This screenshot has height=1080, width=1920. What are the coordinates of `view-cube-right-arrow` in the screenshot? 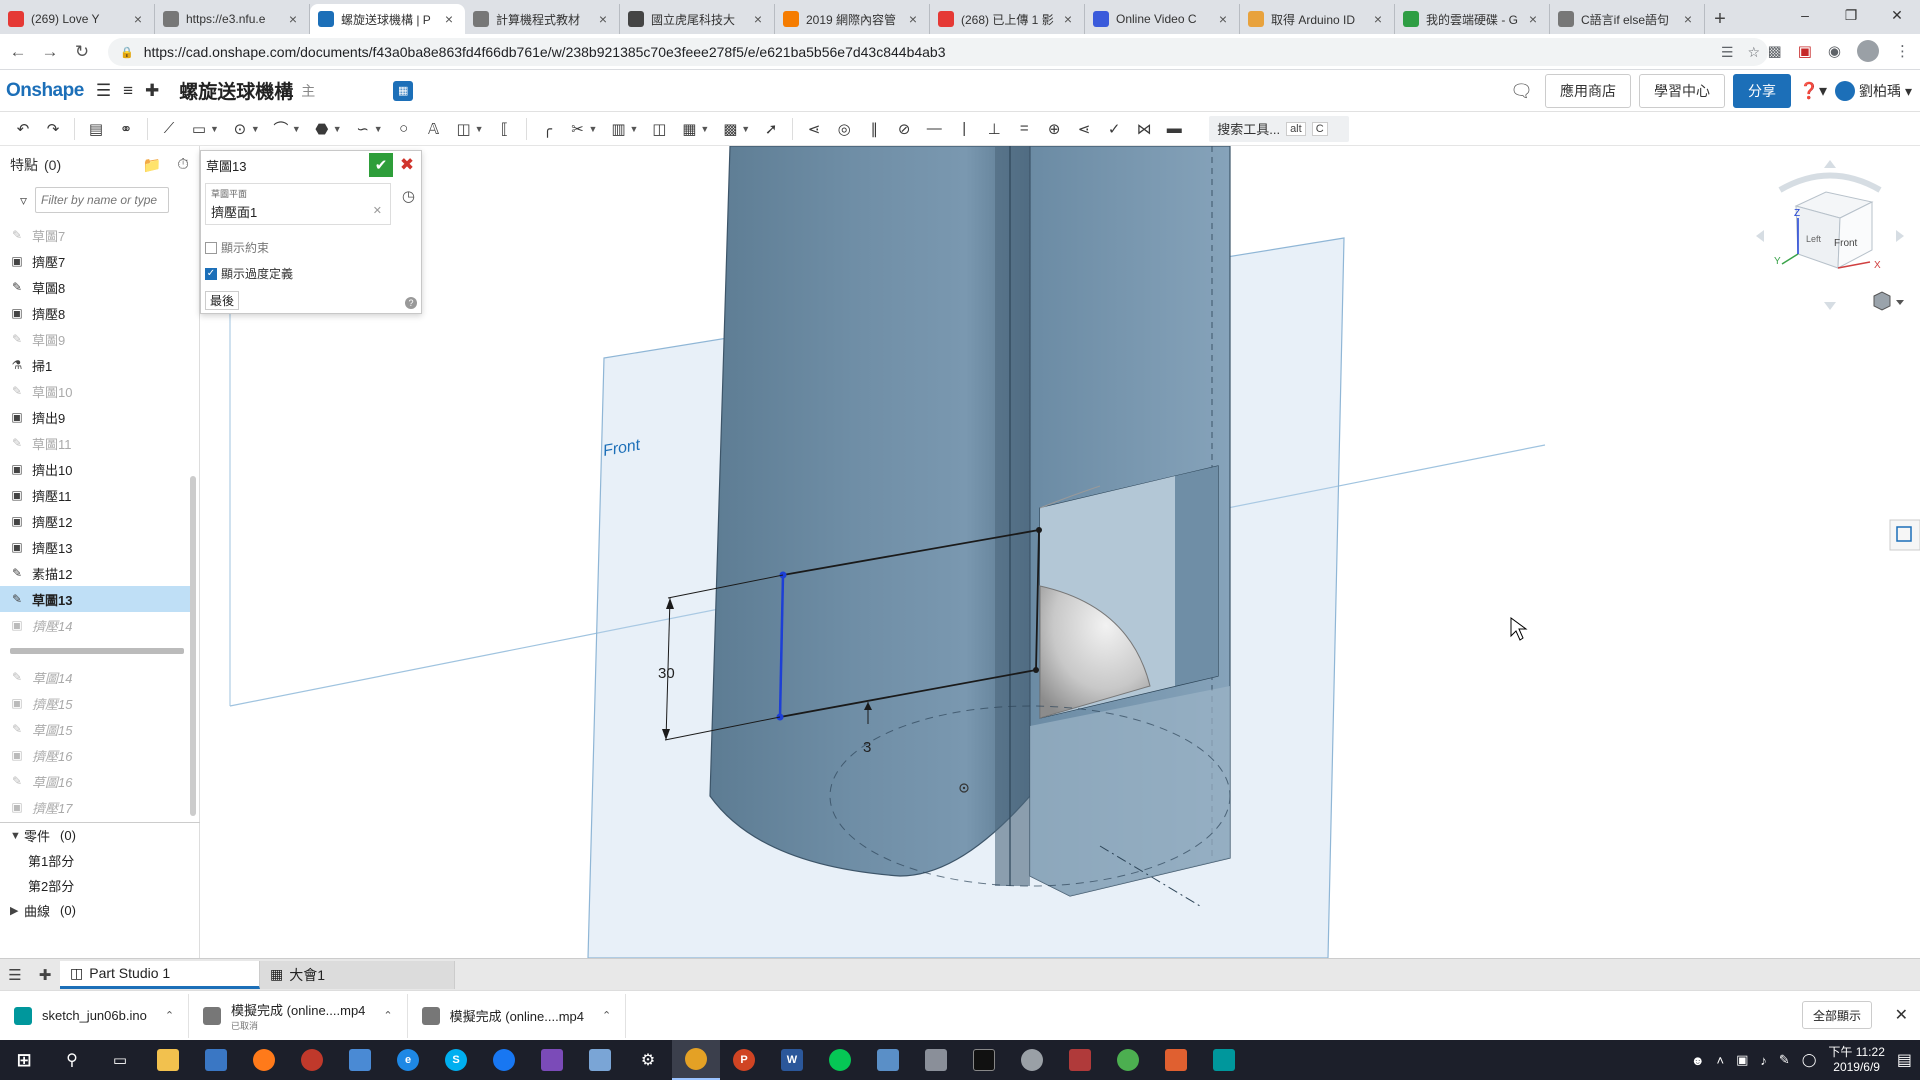 It's located at (1900, 236).